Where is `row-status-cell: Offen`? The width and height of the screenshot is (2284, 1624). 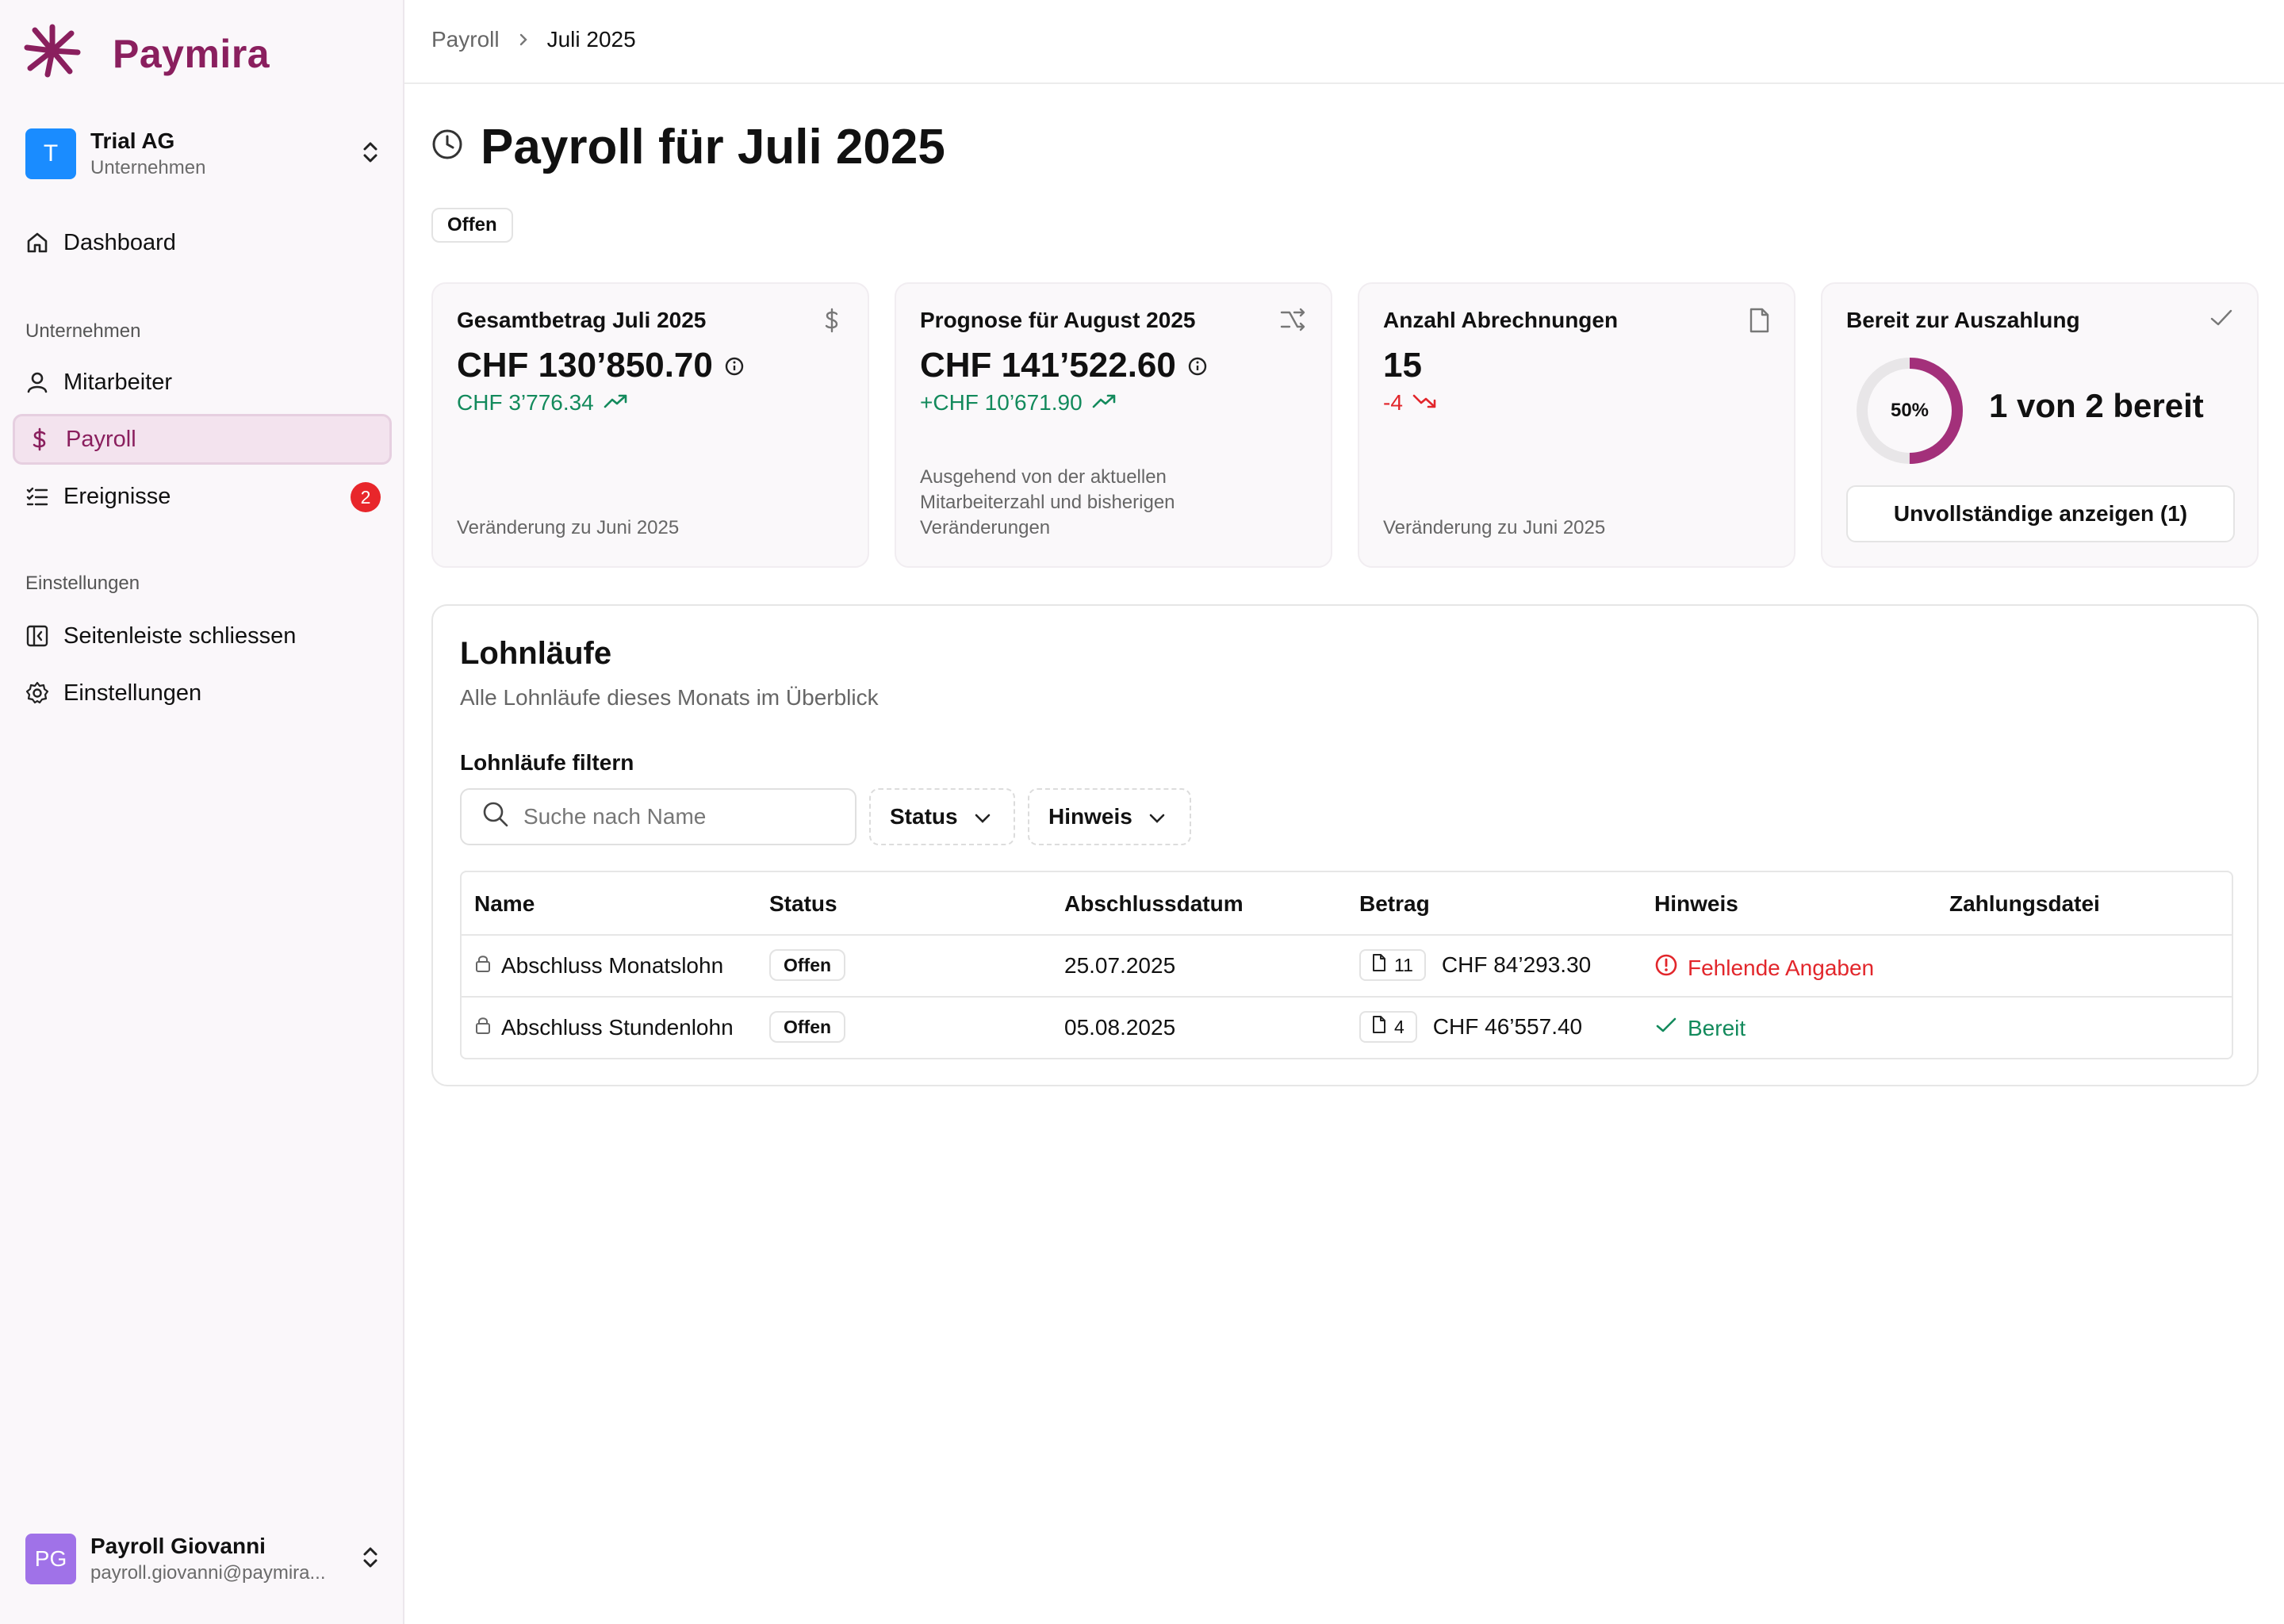
row-status-cell: Offen is located at coordinates (807, 1027).